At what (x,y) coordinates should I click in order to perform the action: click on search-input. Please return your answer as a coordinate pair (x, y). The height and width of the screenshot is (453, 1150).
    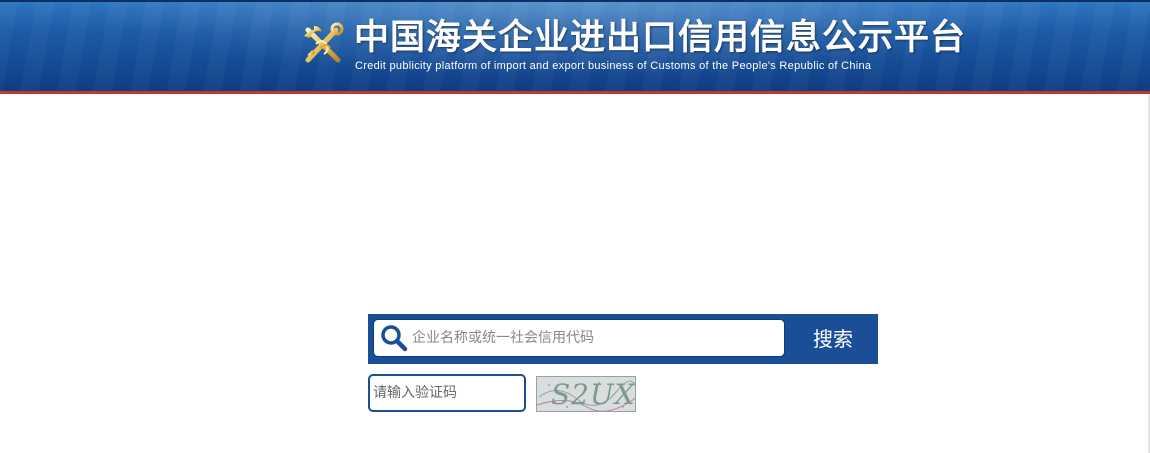
    Looking at the image, I should click on (597, 338).